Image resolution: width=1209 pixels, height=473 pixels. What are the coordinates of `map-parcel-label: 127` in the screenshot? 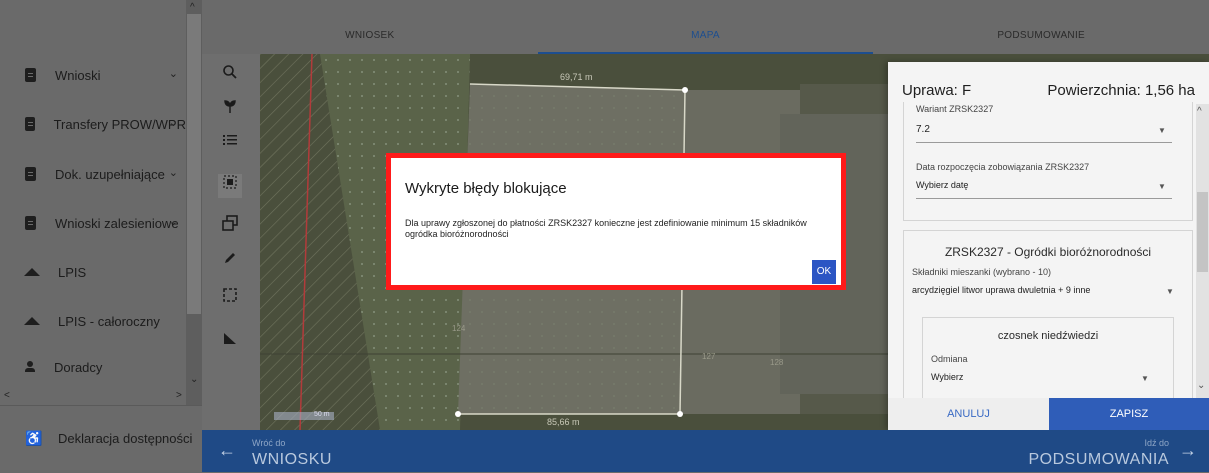 It's located at (709, 356).